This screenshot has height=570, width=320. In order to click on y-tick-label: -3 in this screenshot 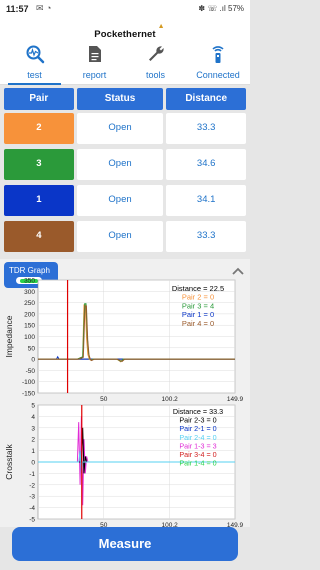, I will do `click(32, 497)`.